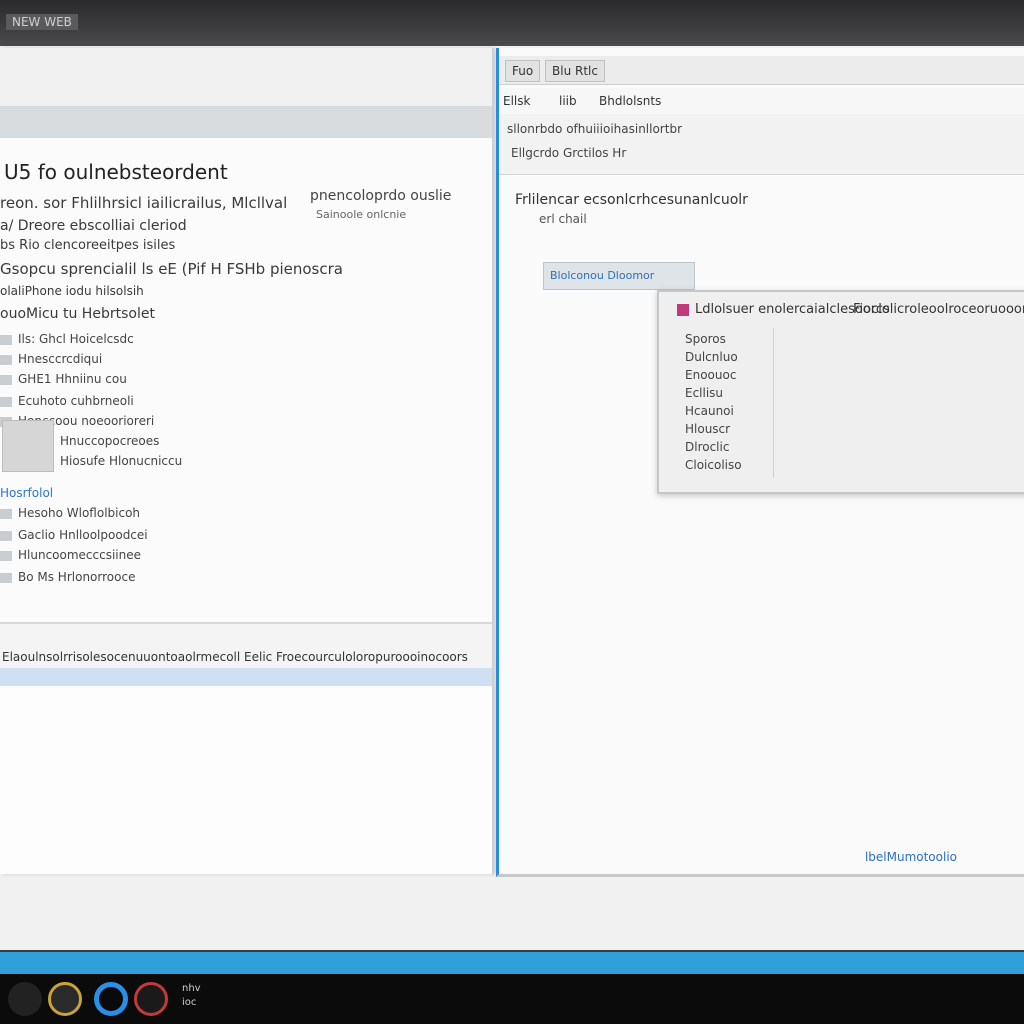  What do you see at coordinates (42, 22) in the screenshot?
I see `desktop-title: NEW WEB` at bounding box center [42, 22].